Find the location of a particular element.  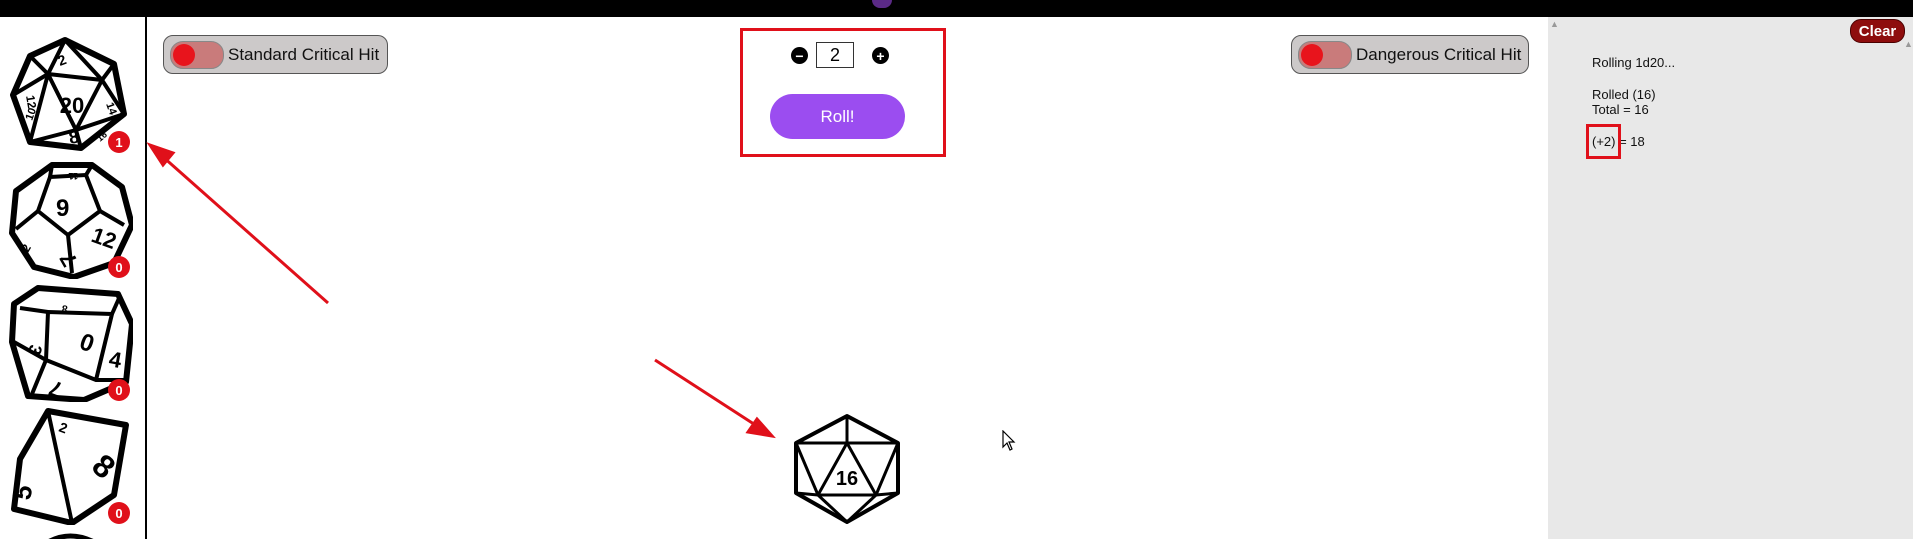

d20-count-badge: 1 is located at coordinates (119, 142).